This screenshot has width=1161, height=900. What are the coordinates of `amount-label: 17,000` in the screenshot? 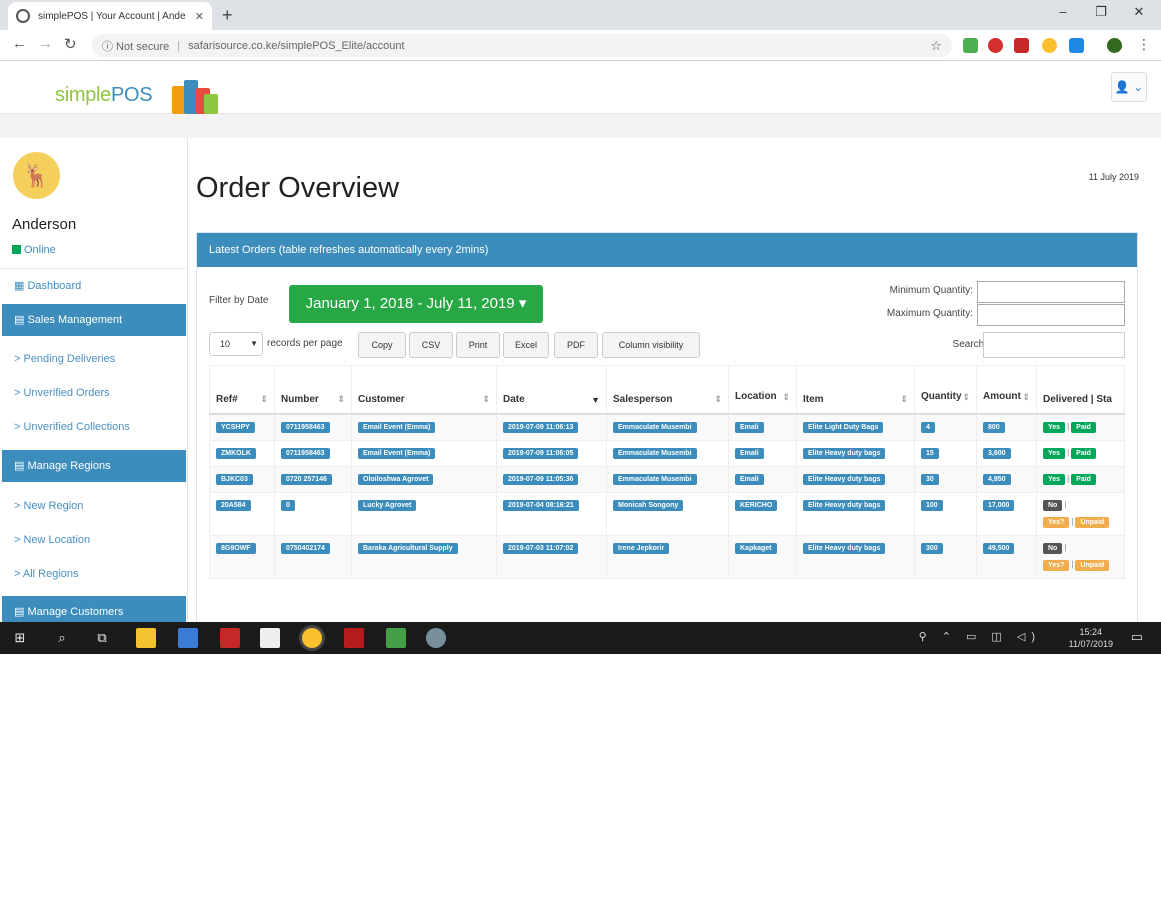 It's located at (999, 505).